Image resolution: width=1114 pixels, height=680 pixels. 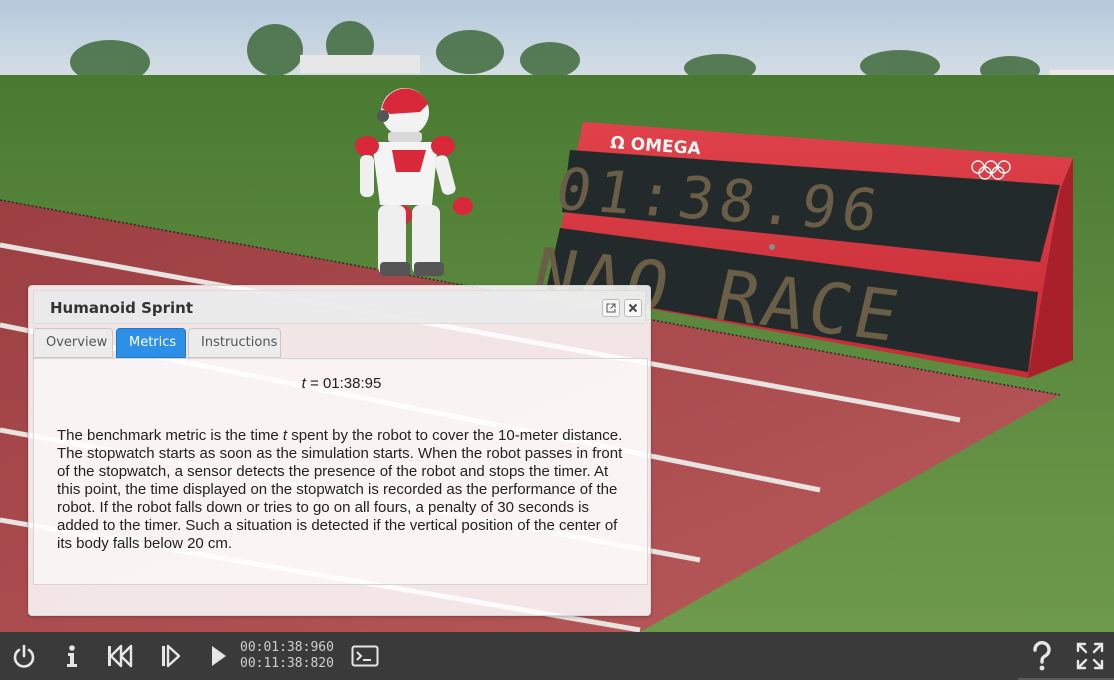 I want to click on play-button, so click(x=218, y=656).